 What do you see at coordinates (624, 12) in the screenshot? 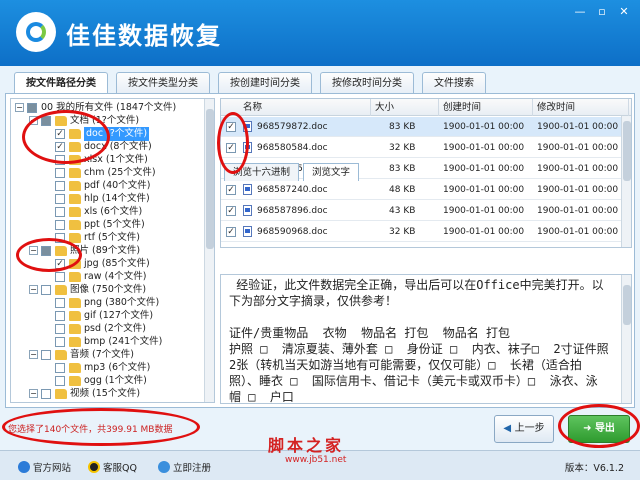
I see `close-button: ✕` at bounding box center [624, 12].